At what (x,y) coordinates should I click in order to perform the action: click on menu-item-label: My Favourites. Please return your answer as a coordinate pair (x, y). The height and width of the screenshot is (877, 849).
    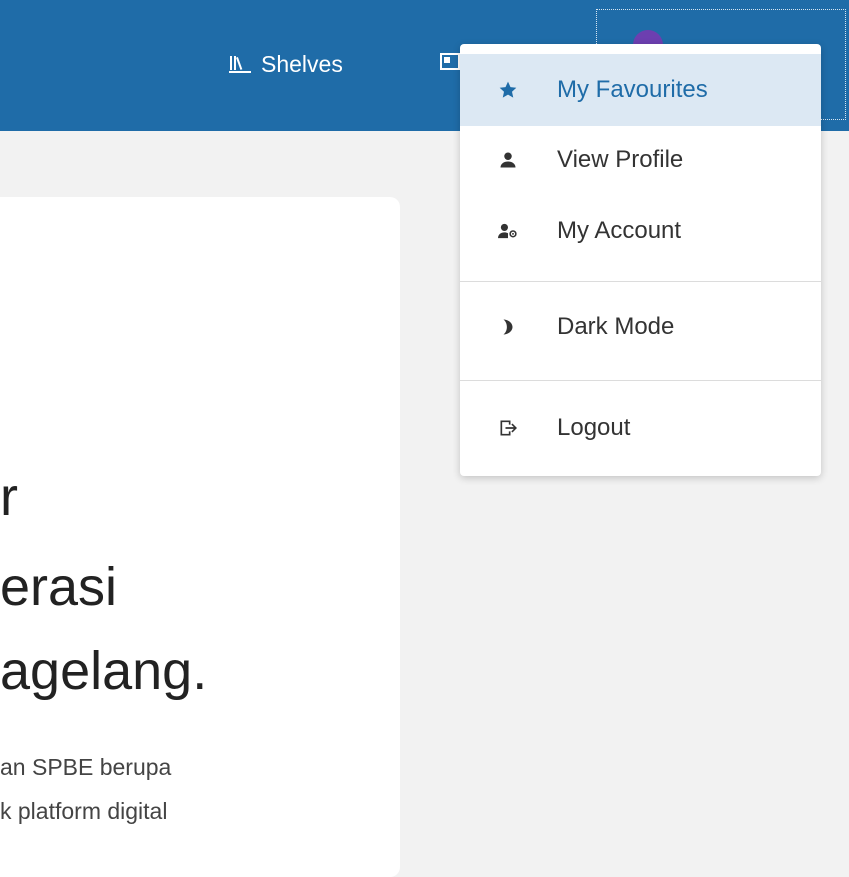
    Looking at the image, I should click on (632, 89).